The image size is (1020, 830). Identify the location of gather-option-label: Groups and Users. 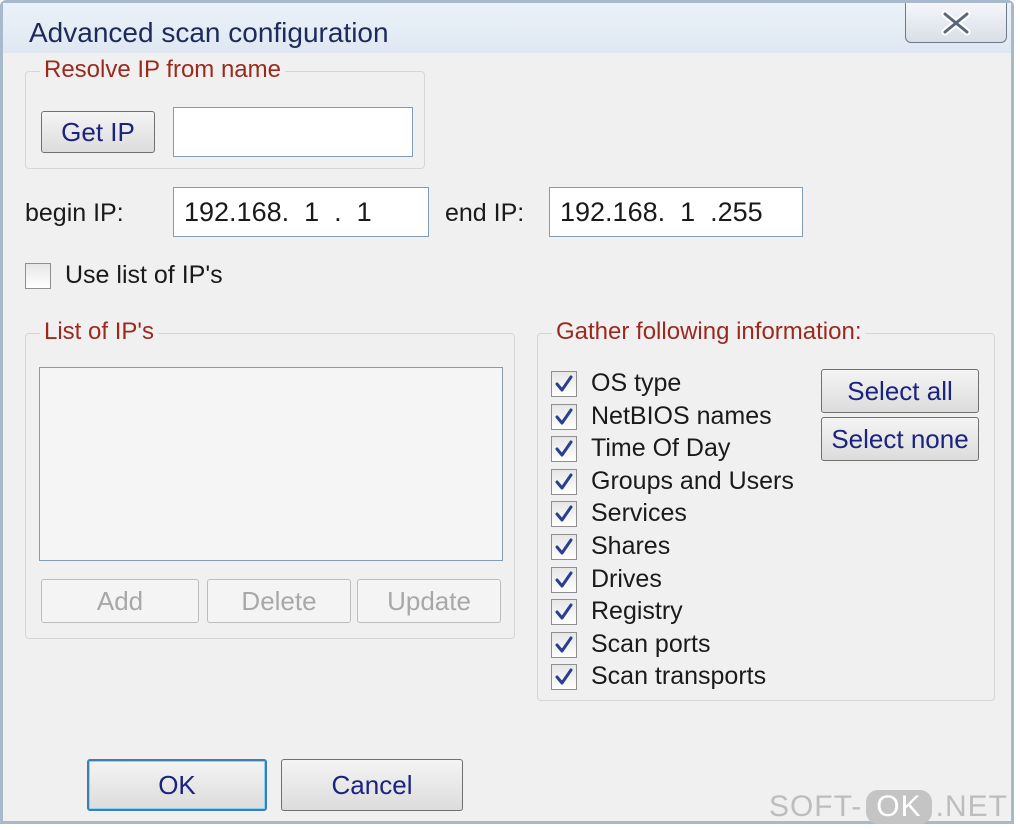
(692, 480).